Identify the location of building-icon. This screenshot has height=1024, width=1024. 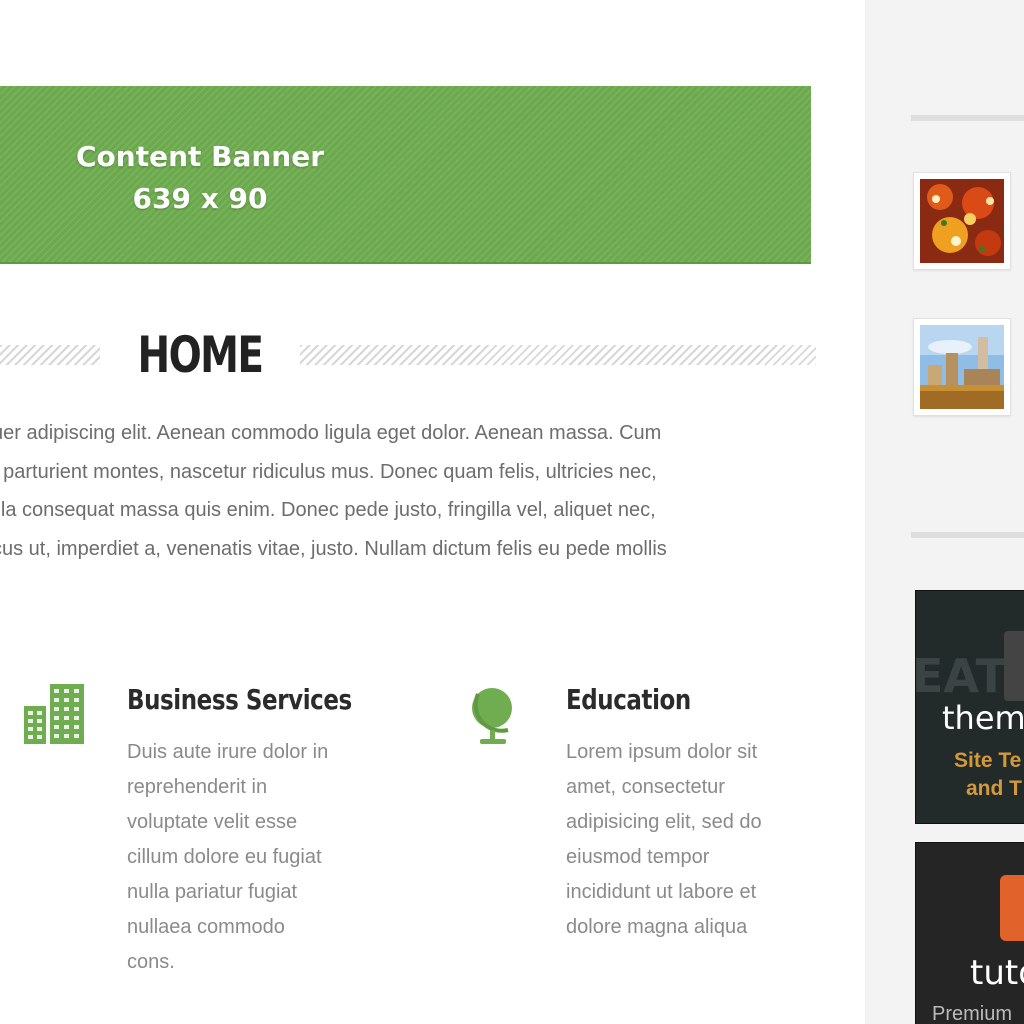
(54, 714).